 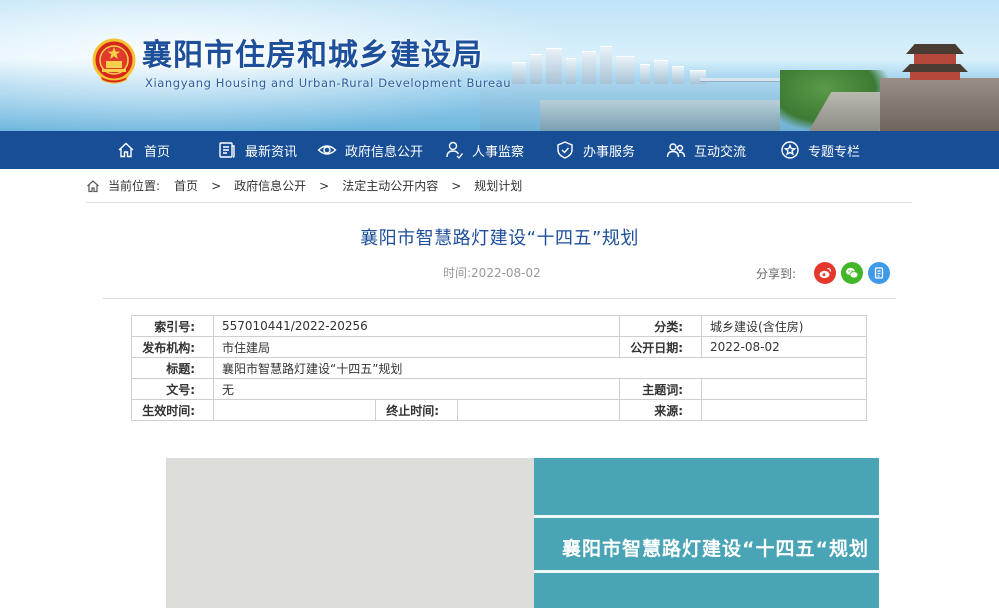 What do you see at coordinates (157, 152) in the screenshot?
I see `nav-label: 首页` at bounding box center [157, 152].